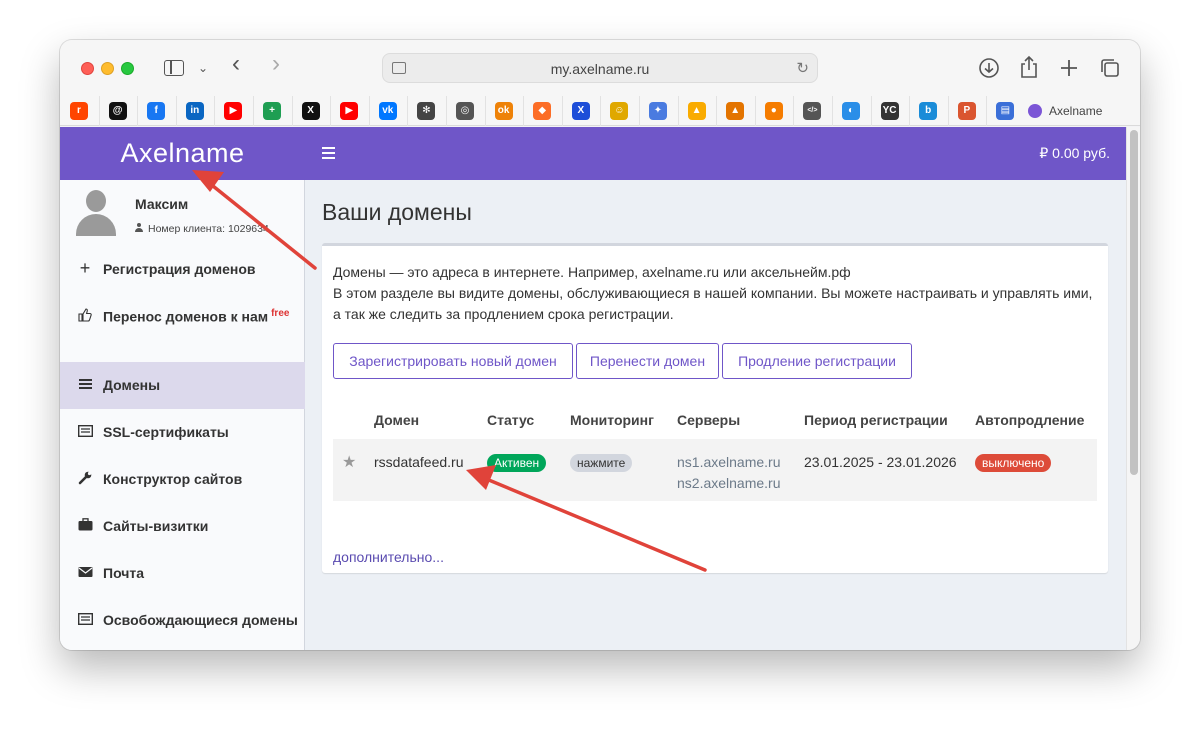 This screenshot has height=730, width=1200. I want to click on sidebar-item-domain-transfer: Перенос доменов к нам free, so click(182, 316).